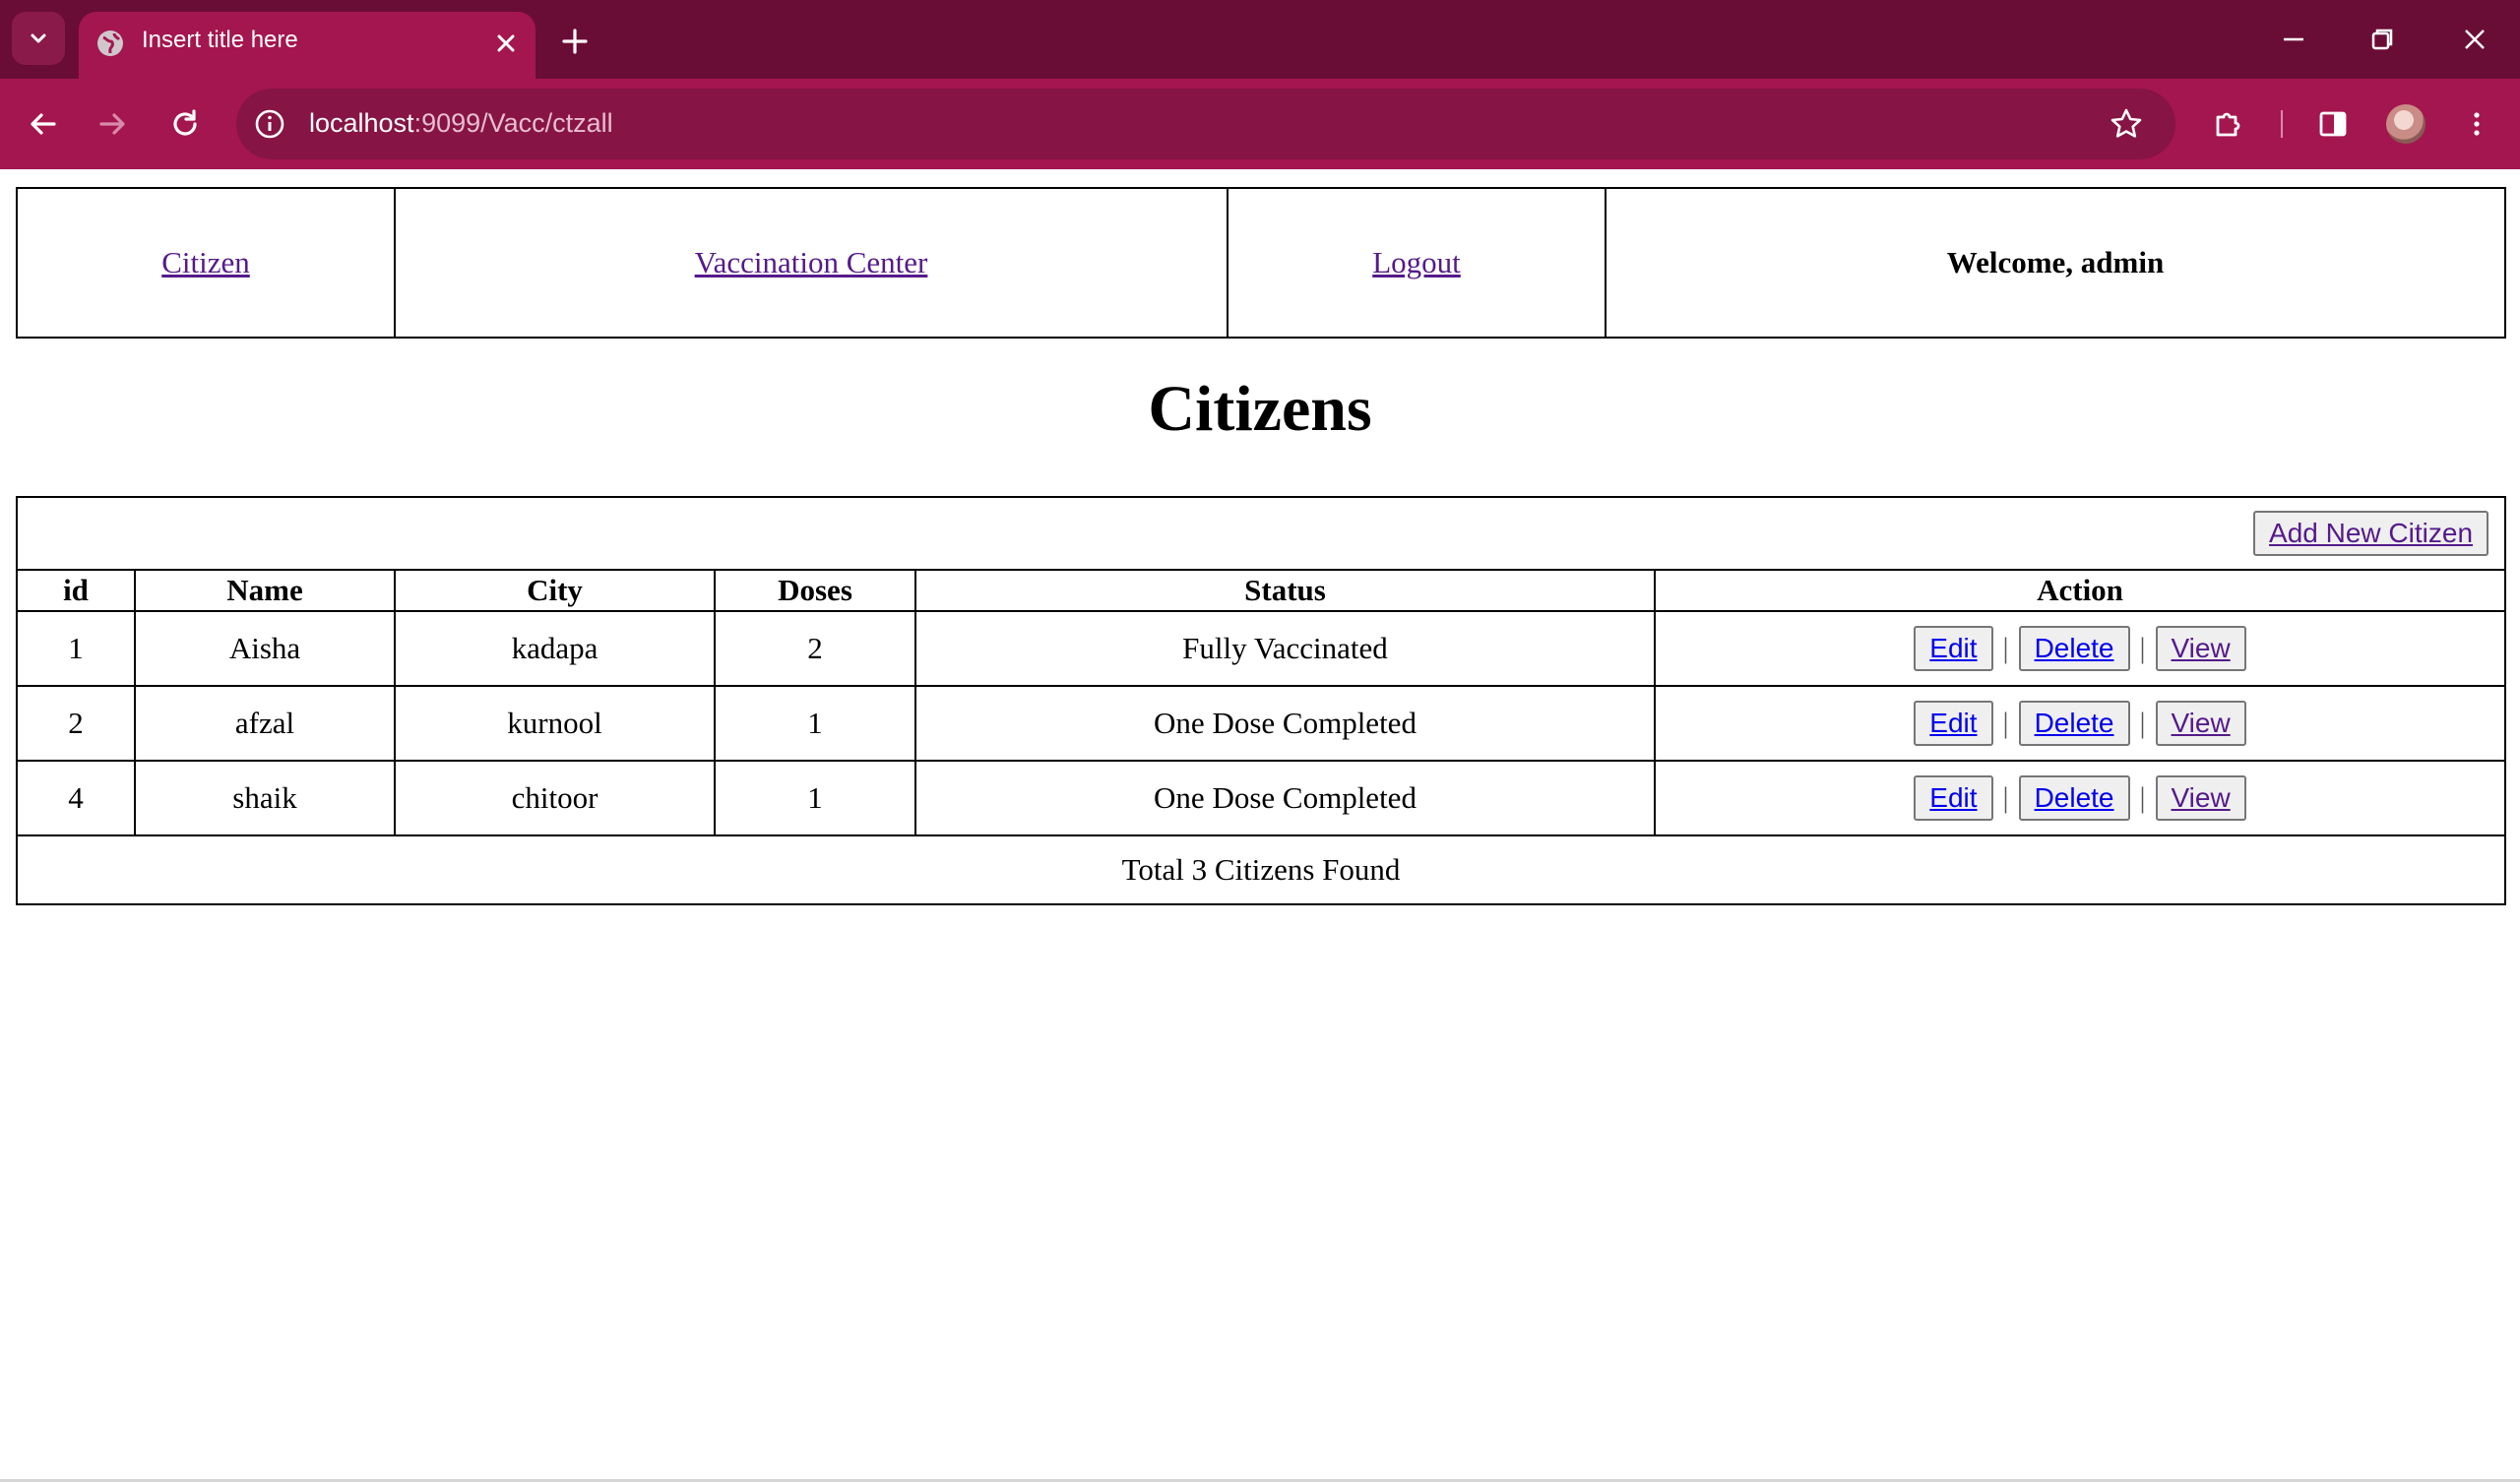 The height and width of the screenshot is (1482, 2520). I want to click on add-new-citizen-button: Add New Citizen, so click(2371, 533).